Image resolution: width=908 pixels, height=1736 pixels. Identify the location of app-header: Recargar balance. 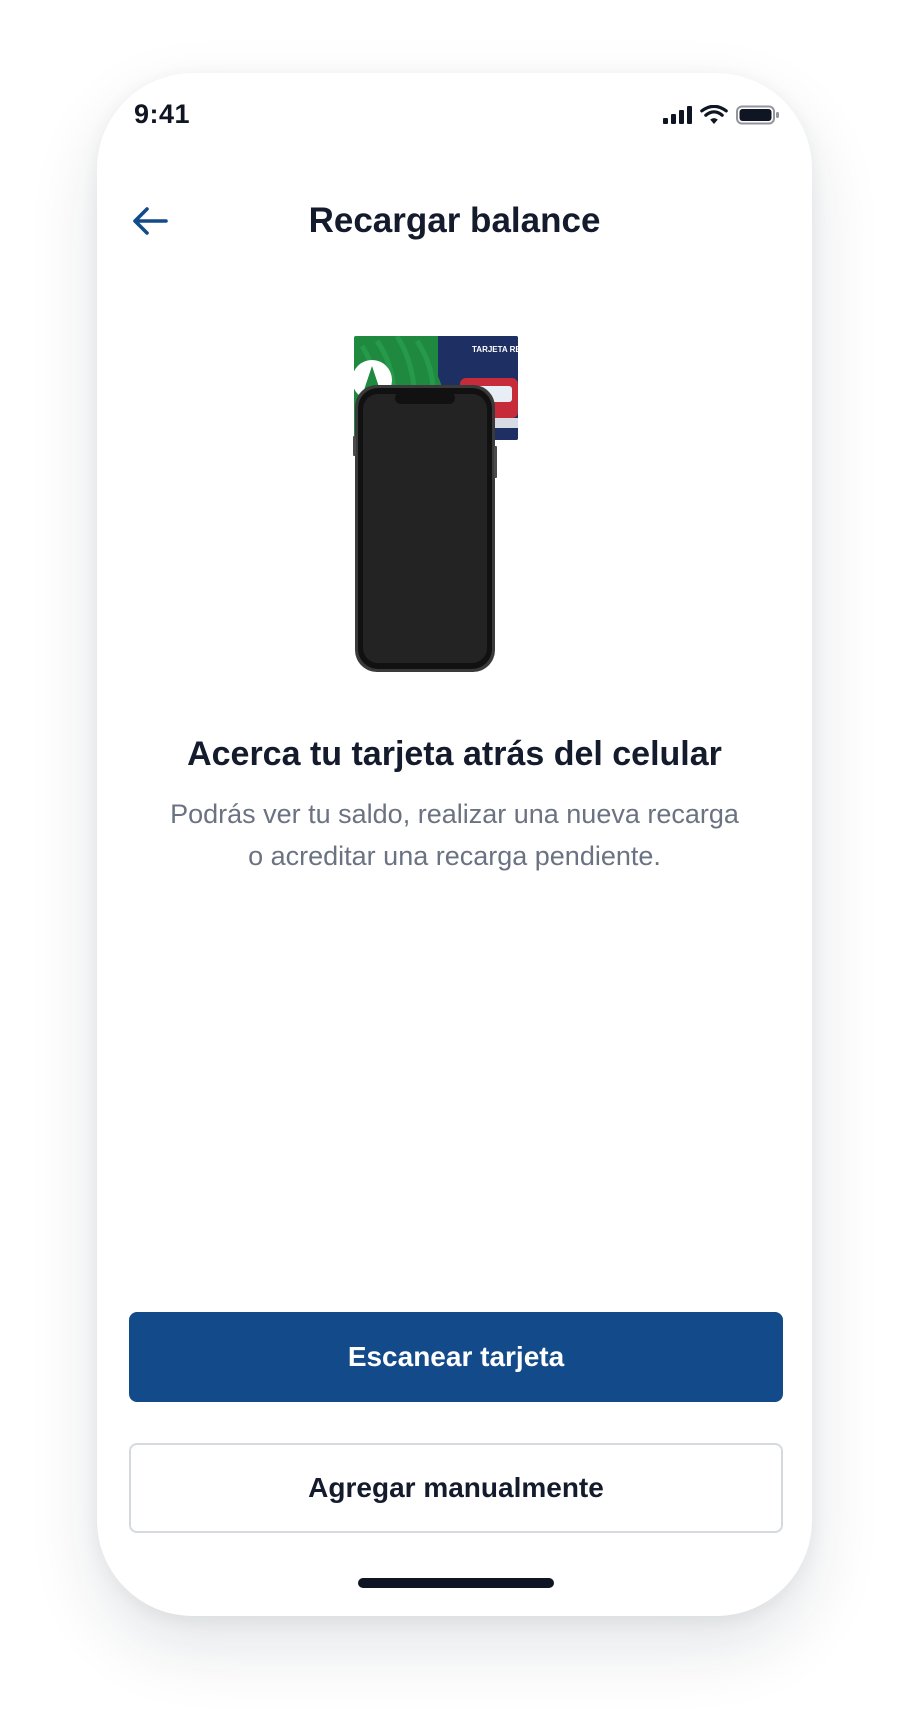
(454, 223).